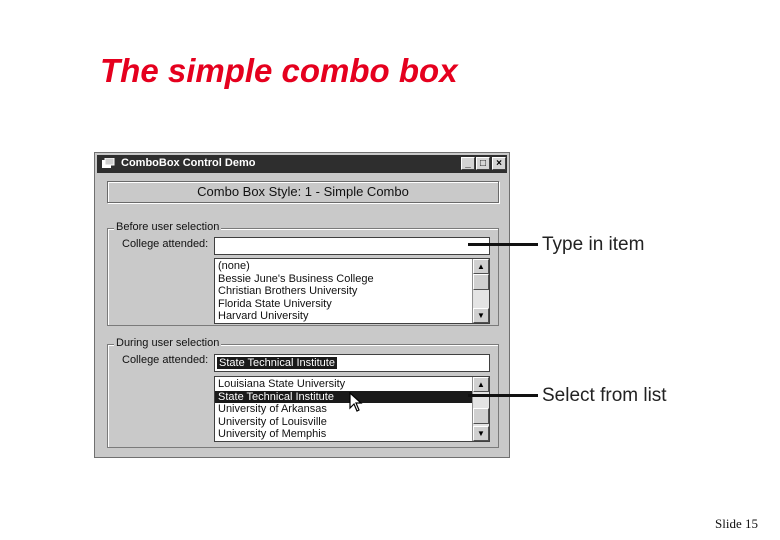  What do you see at coordinates (343, 434) in the screenshot?
I see `list-item: University of Memphis` at bounding box center [343, 434].